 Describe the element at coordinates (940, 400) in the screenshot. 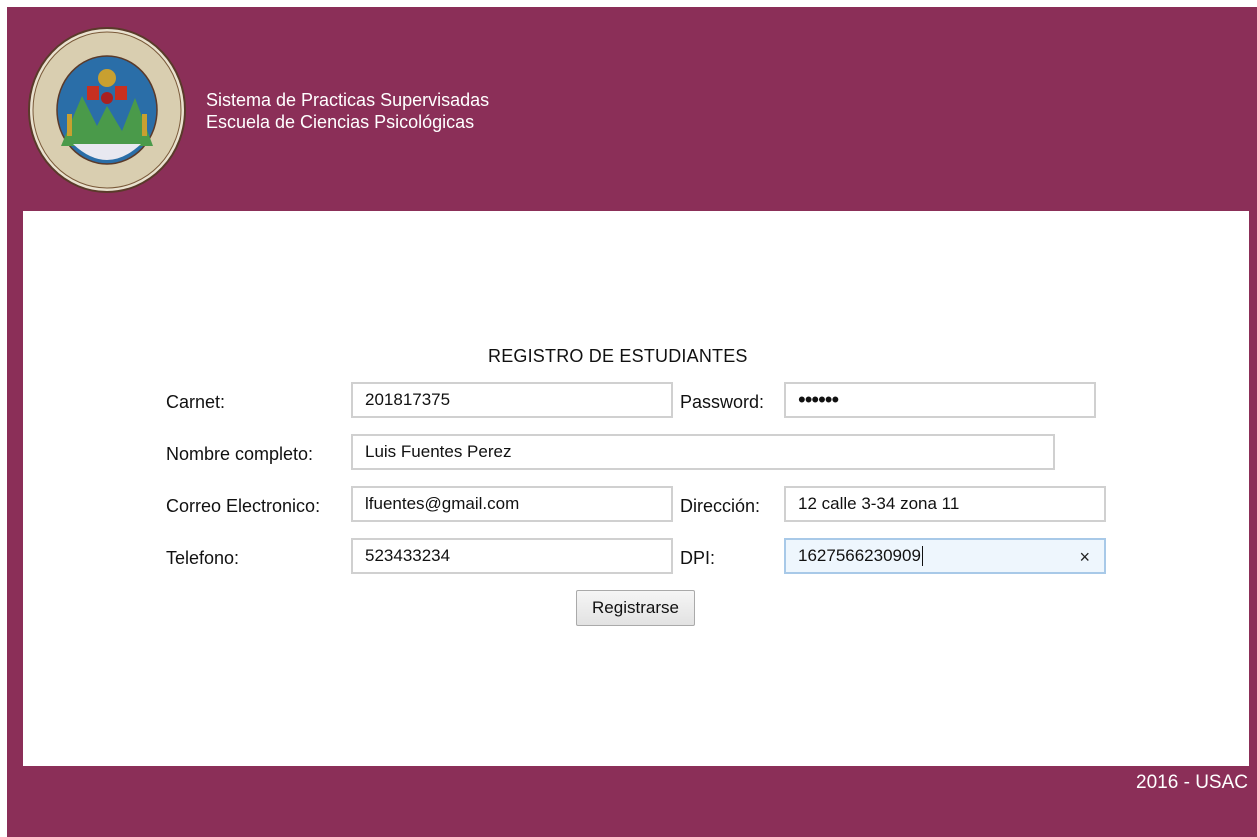

I see `password-field: ••••••` at that location.